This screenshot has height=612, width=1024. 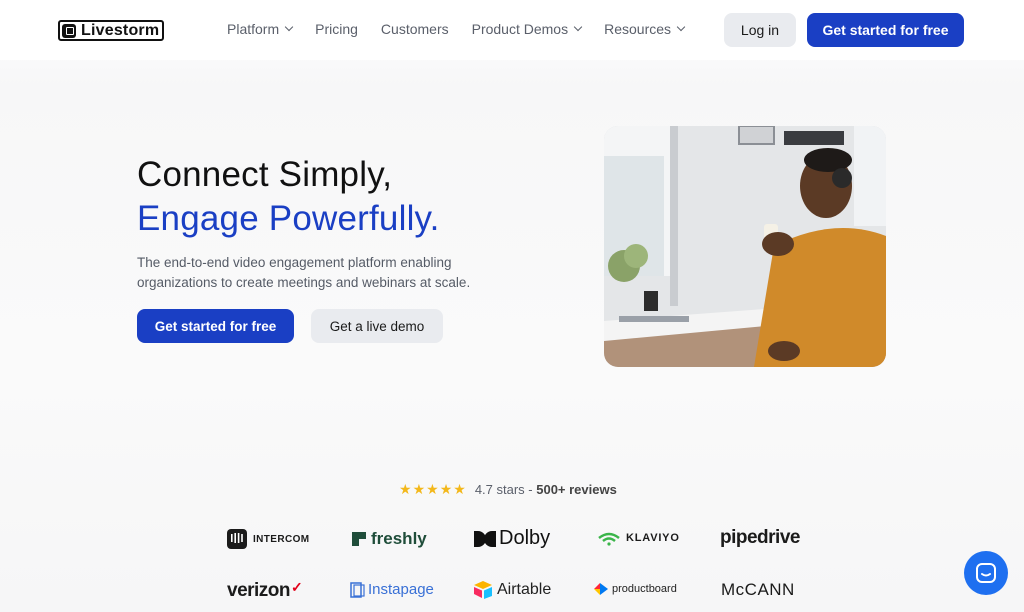 I want to click on nav-item-label: Customers, so click(x=414, y=29).